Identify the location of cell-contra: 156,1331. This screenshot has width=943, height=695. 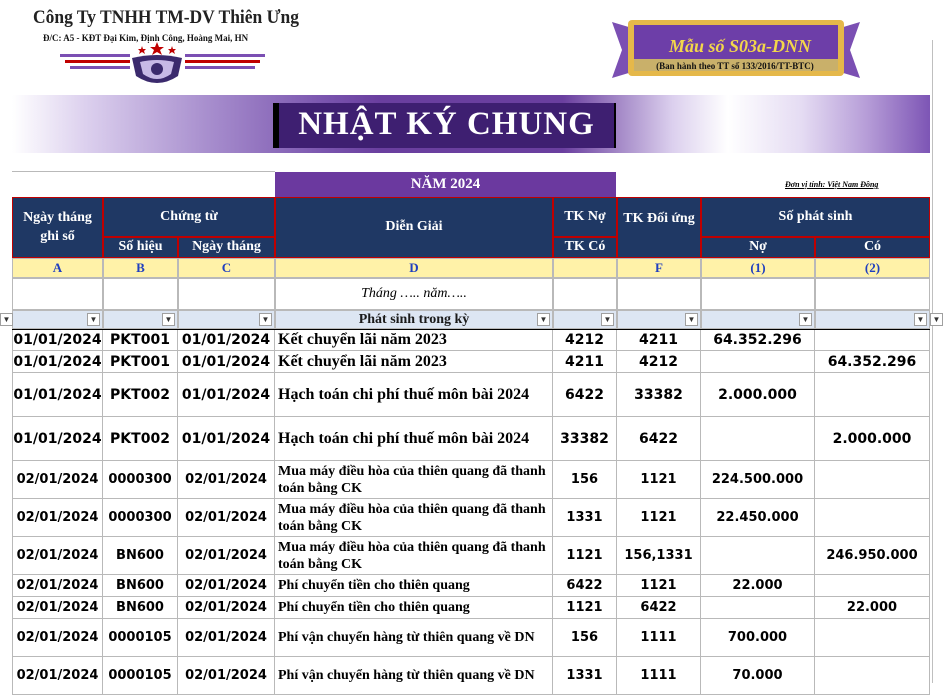
(659, 556).